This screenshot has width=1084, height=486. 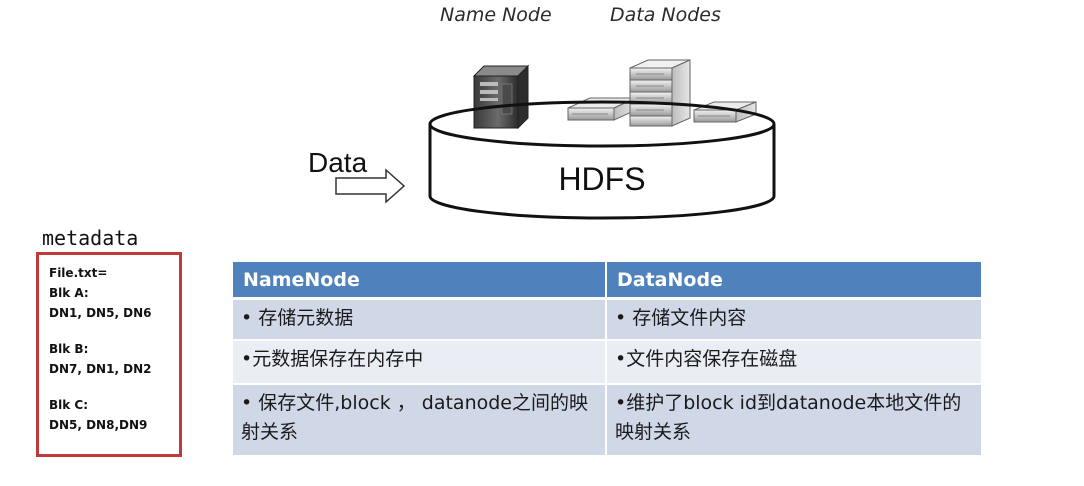 What do you see at coordinates (338, 162) in the screenshot?
I see `data-label: Data` at bounding box center [338, 162].